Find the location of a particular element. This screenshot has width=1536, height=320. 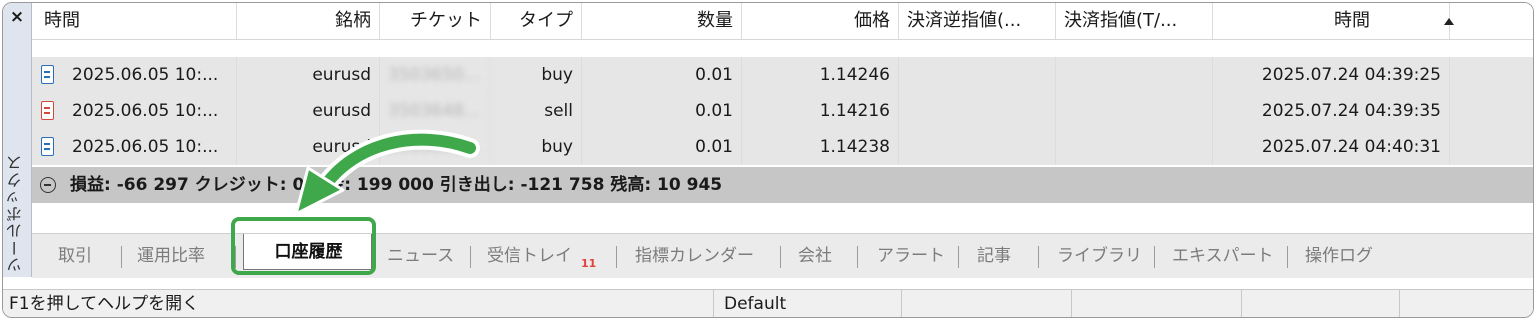

tab-mailbox: 受信トレイ is located at coordinates (529, 256).